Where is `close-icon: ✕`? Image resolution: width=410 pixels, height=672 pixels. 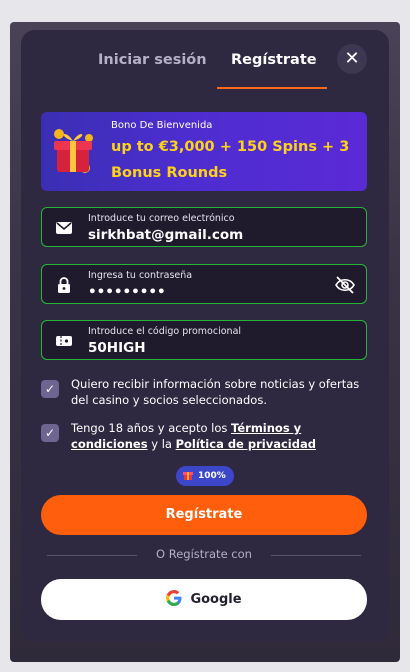 close-icon: ✕ is located at coordinates (352, 58).